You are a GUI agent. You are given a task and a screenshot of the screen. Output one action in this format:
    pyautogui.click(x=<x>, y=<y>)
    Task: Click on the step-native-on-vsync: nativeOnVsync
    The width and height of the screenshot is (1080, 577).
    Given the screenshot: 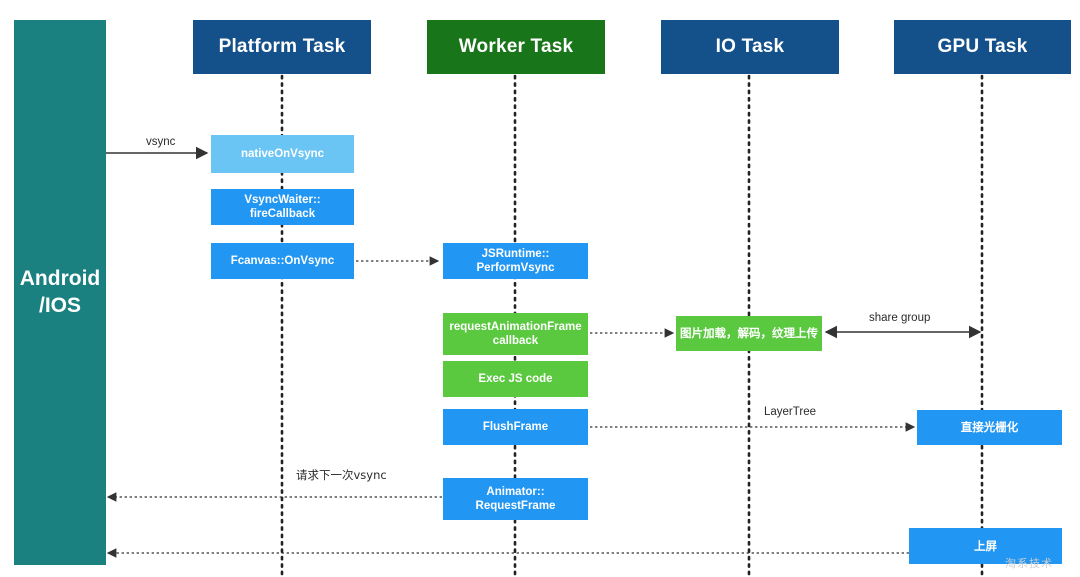 What is the action you would take?
    pyautogui.click(x=282, y=154)
    